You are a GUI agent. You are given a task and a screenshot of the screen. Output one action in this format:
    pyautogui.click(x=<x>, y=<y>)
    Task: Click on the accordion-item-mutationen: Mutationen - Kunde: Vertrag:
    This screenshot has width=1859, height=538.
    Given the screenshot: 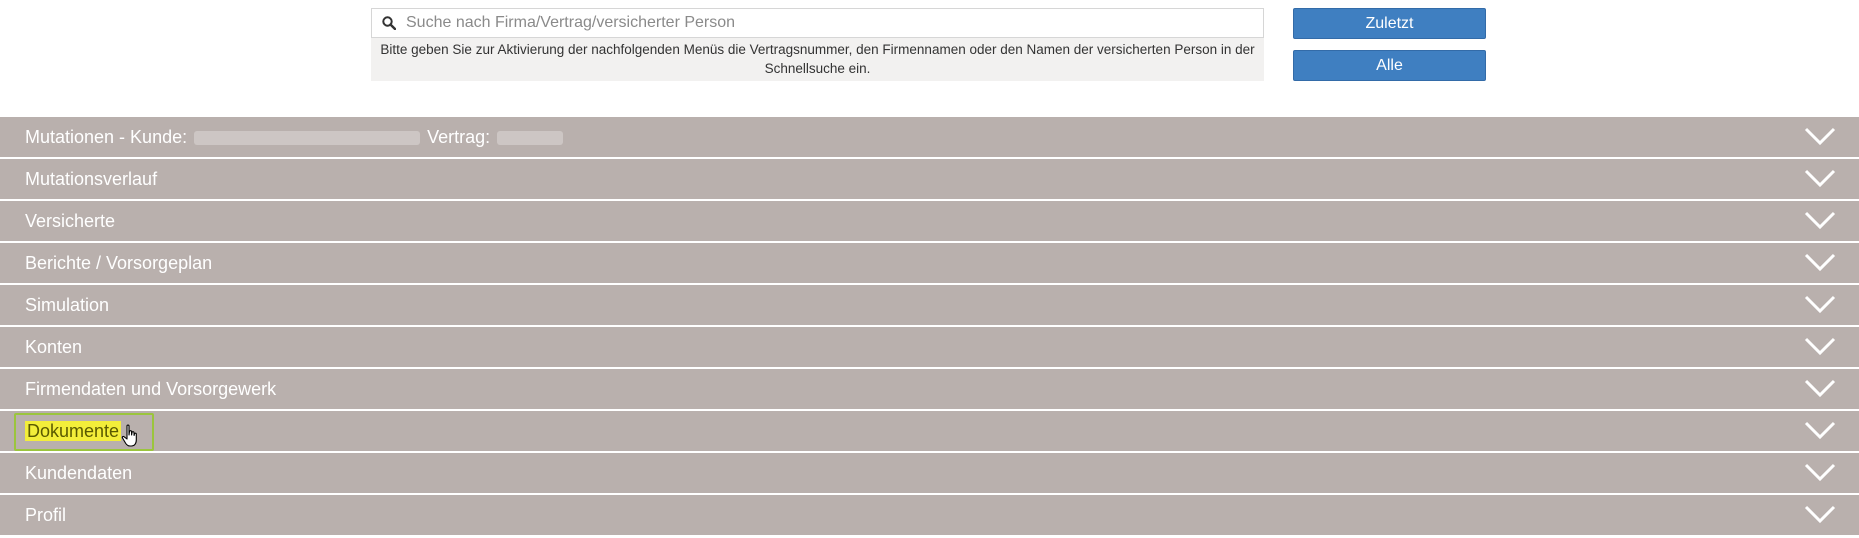 What is the action you would take?
    pyautogui.click(x=929, y=137)
    